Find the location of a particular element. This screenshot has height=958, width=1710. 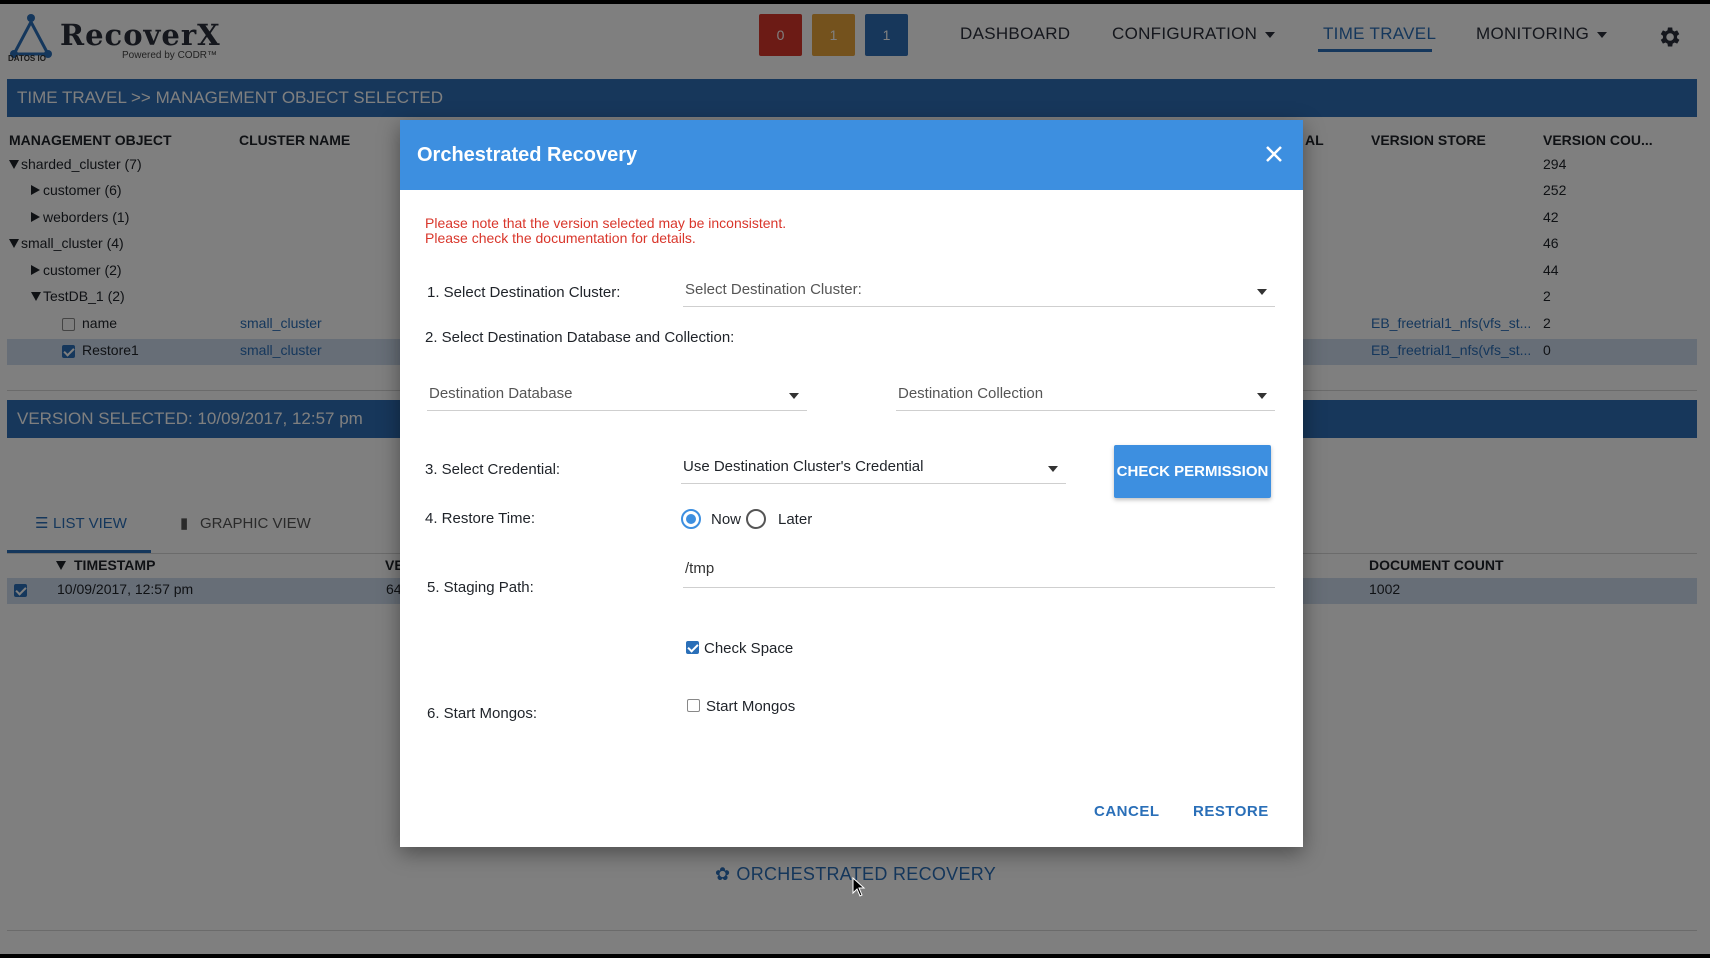

restore-now-radio is located at coordinates (691, 519).